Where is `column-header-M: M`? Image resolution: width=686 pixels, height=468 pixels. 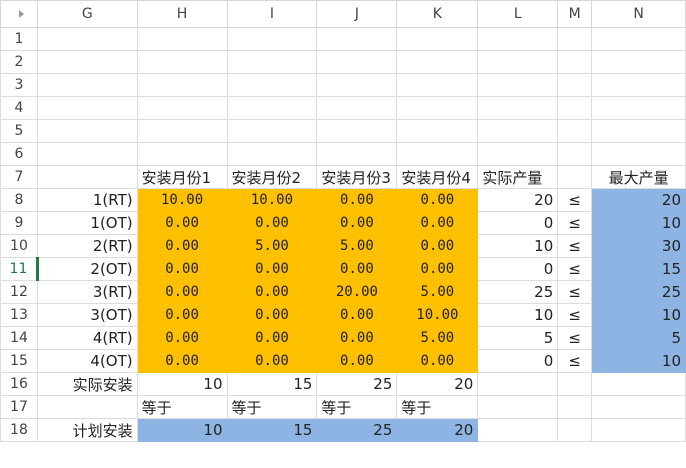
column-header-M: M is located at coordinates (575, 14).